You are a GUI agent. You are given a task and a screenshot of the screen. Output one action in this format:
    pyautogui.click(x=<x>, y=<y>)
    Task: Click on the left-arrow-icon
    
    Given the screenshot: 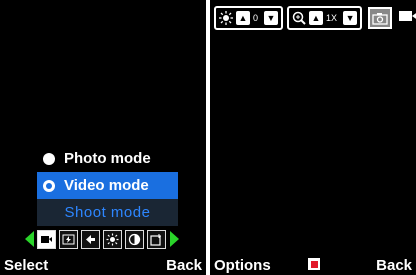 What is the action you would take?
    pyautogui.click(x=29, y=239)
    